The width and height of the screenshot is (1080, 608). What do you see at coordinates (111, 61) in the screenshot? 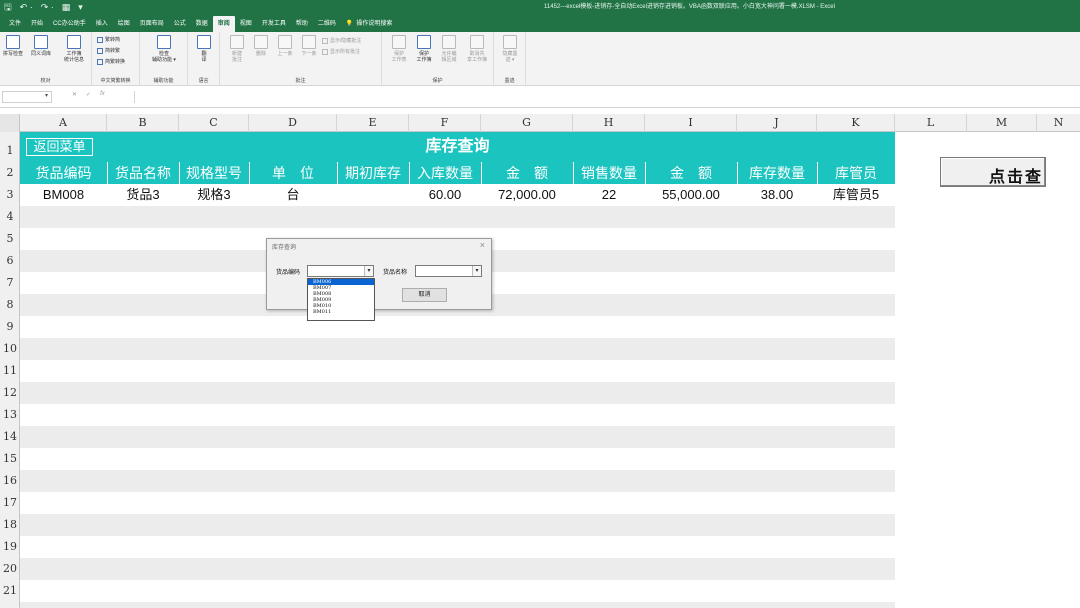
I see `convert-button: 简繁转换` at bounding box center [111, 61].